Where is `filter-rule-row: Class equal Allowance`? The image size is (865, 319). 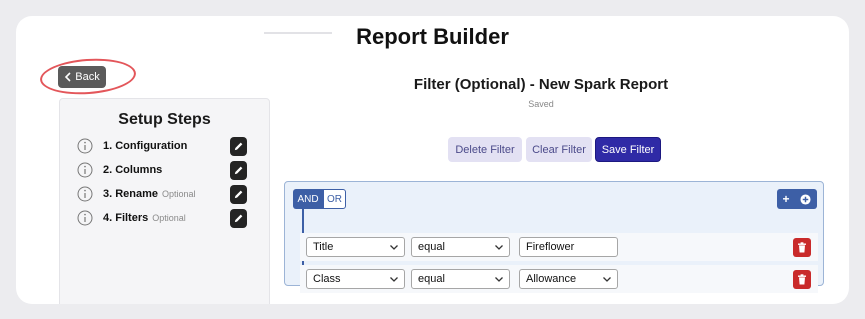 filter-rule-row: Class equal Allowance is located at coordinates (559, 279).